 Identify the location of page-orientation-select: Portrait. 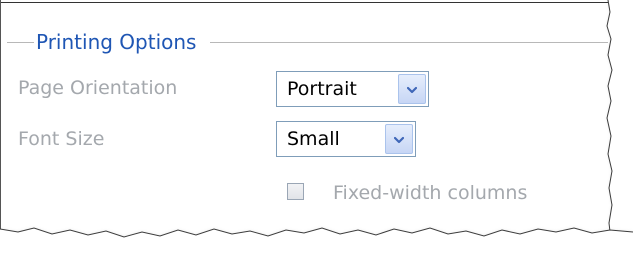
(352, 89).